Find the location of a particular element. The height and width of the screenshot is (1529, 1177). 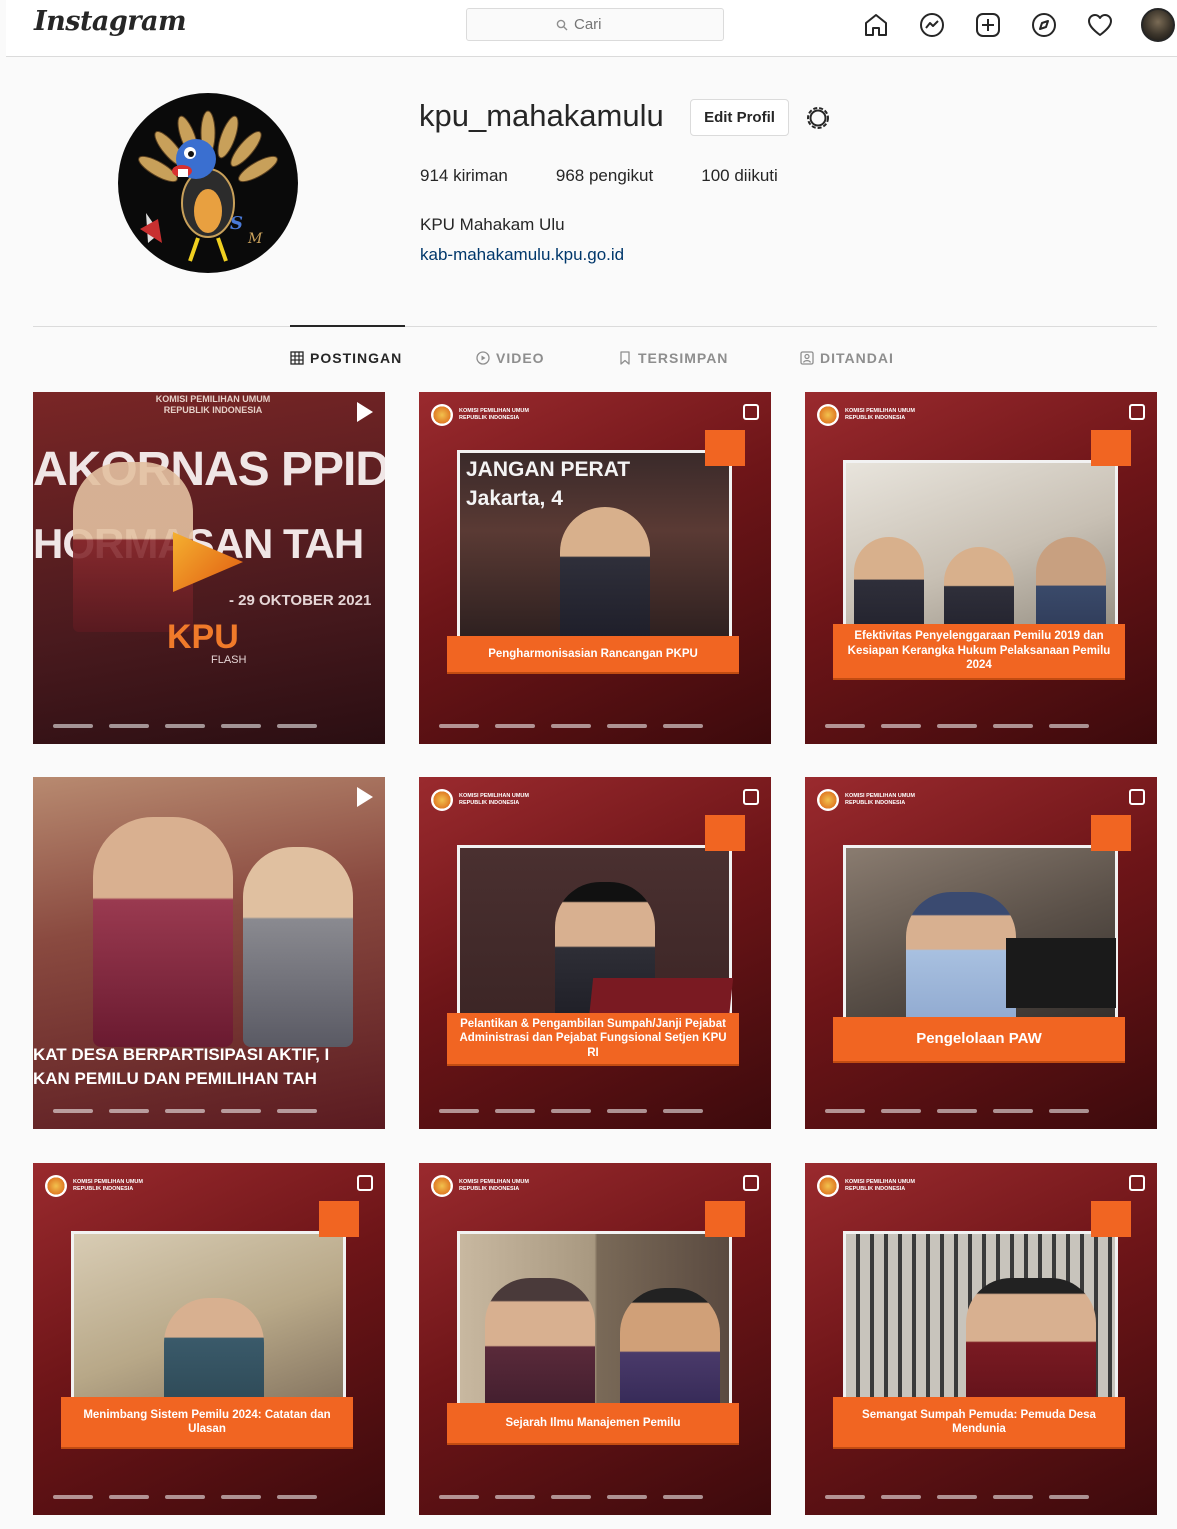

tab-saved: TERSIMPAN is located at coordinates (673, 358).